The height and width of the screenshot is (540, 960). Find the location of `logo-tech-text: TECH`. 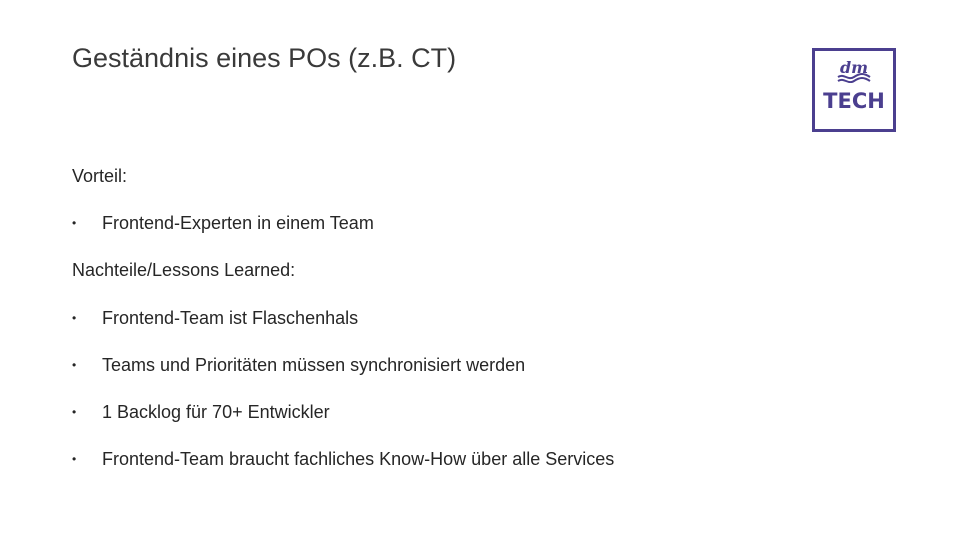

logo-tech-text: TECH is located at coordinates (854, 101).